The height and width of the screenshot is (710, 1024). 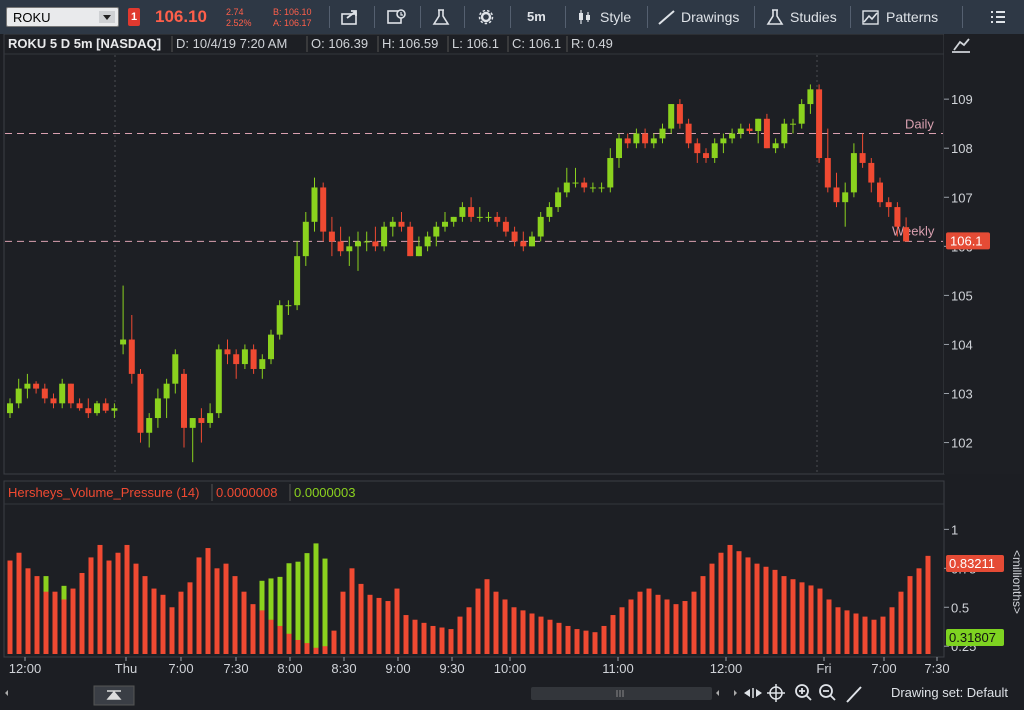 What do you see at coordinates (621, 693) in the screenshot?
I see `horizontal-scrollbar` at bounding box center [621, 693].